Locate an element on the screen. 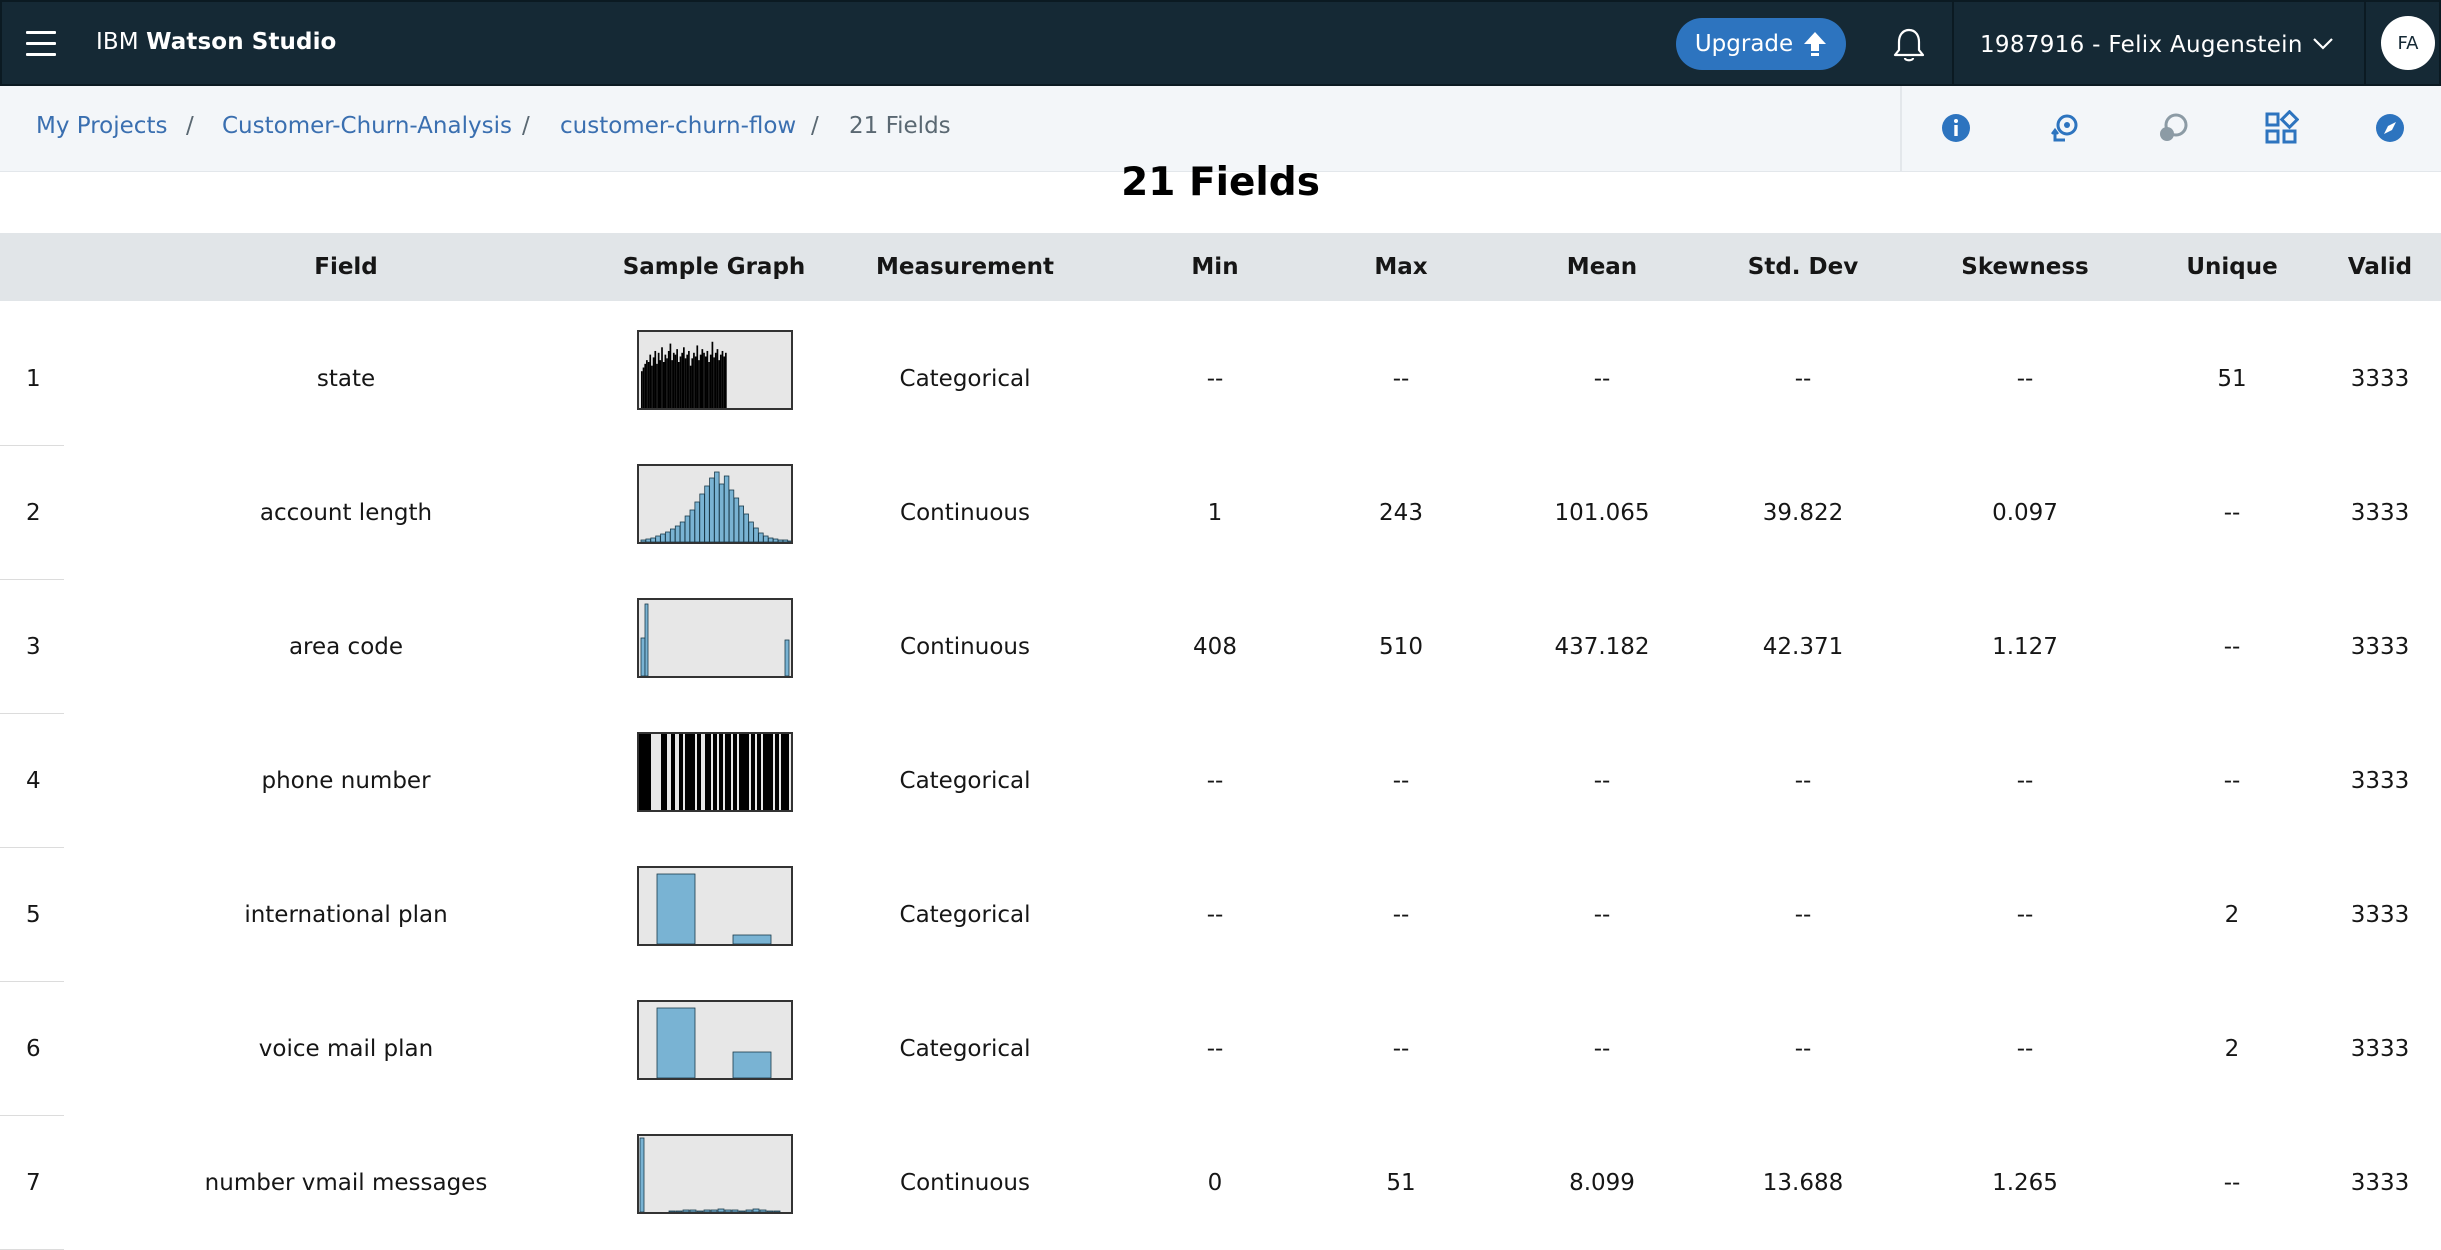  upgrade-button: Upgrade is located at coordinates (1761, 44).